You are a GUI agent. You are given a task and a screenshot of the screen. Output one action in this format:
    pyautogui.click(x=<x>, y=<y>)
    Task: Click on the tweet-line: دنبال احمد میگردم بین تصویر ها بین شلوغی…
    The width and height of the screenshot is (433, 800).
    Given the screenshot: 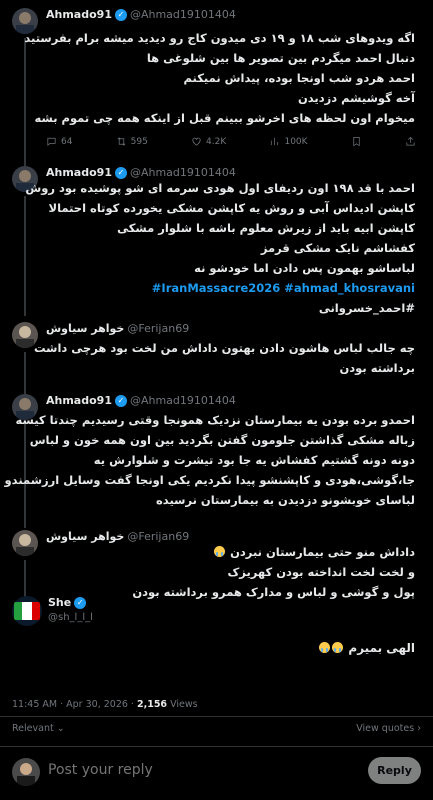 What is the action you would take?
    pyautogui.click(x=280, y=58)
    